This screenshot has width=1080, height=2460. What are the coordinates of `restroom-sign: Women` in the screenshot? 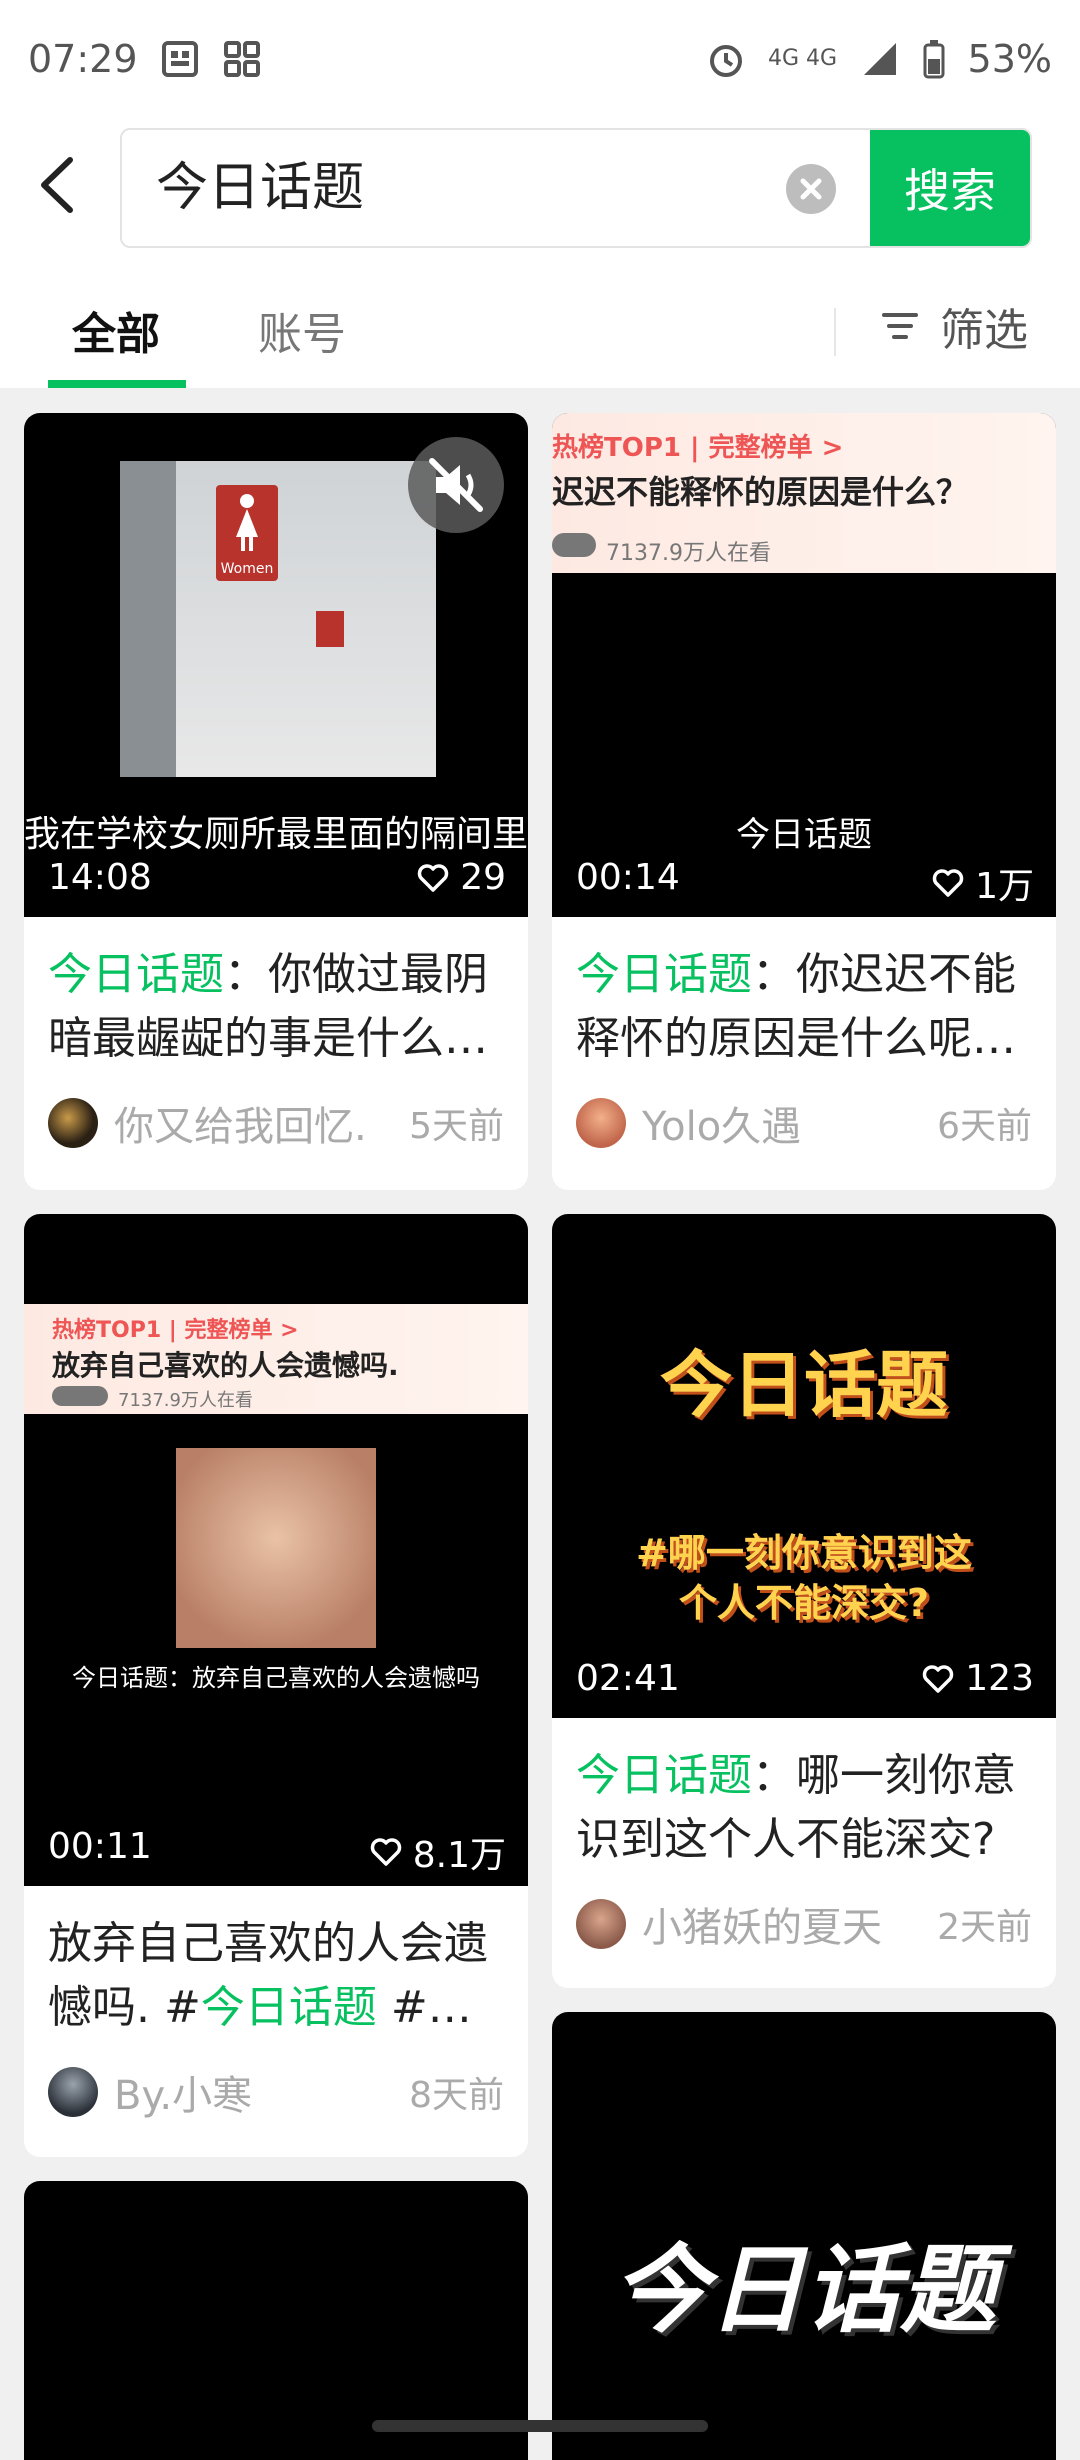 It's located at (247, 533).